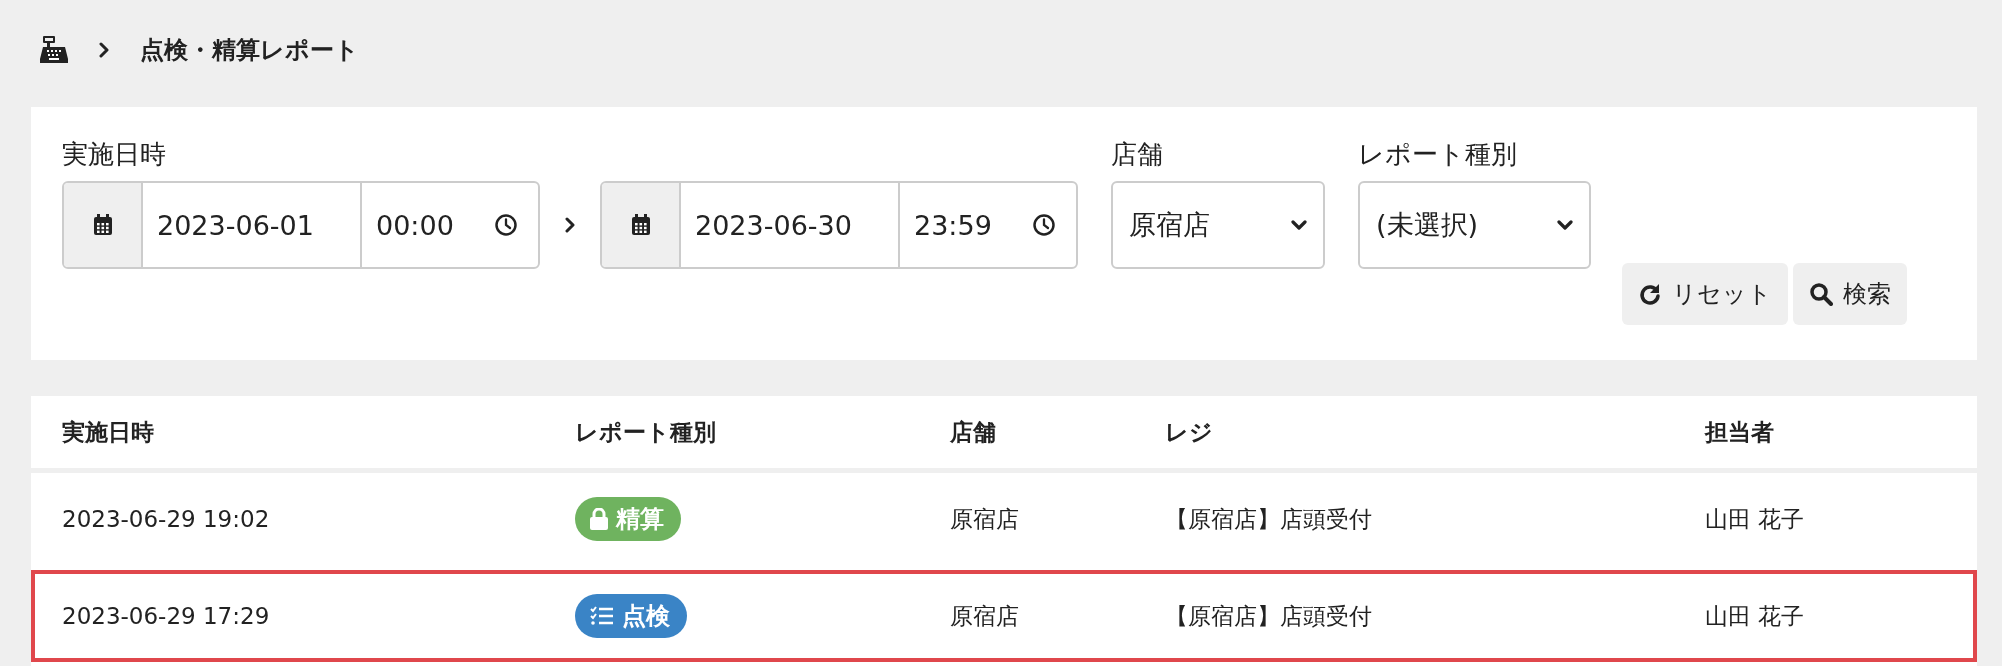 This screenshot has width=2002, height=666. What do you see at coordinates (631, 616) in the screenshot?
I see `report-type-badge: 点検` at bounding box center [631, 616].